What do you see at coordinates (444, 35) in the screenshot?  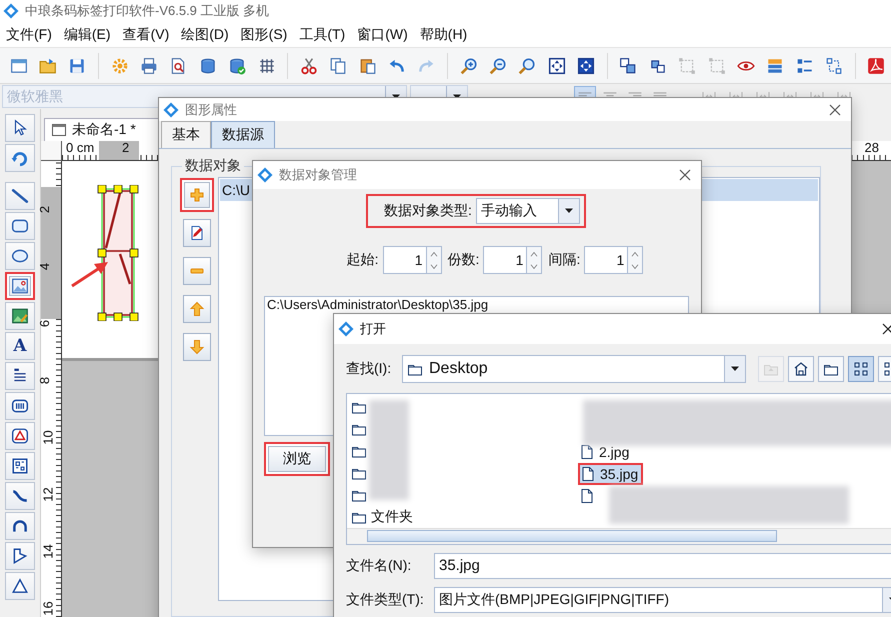 I see `menu-item: 帮助(H)` at bounding box center [444, 35].